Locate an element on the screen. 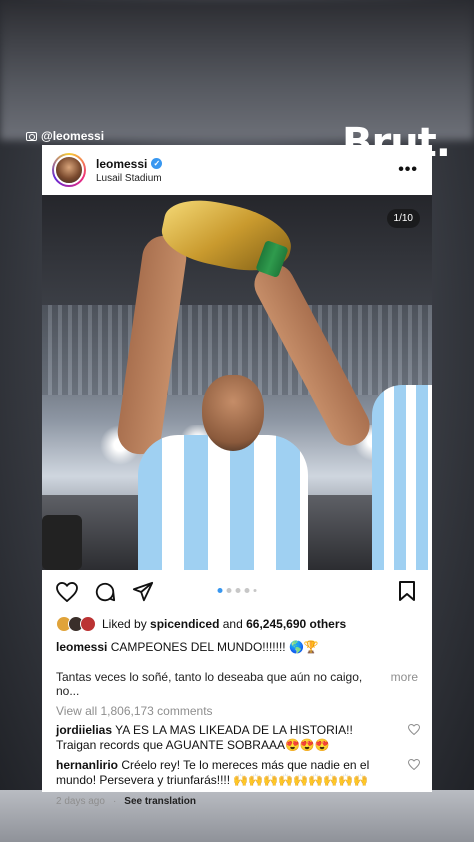 The width and height of the screenshot is (474, 842). source-handle-label: @leomessi is located at coordinates (73, 136).